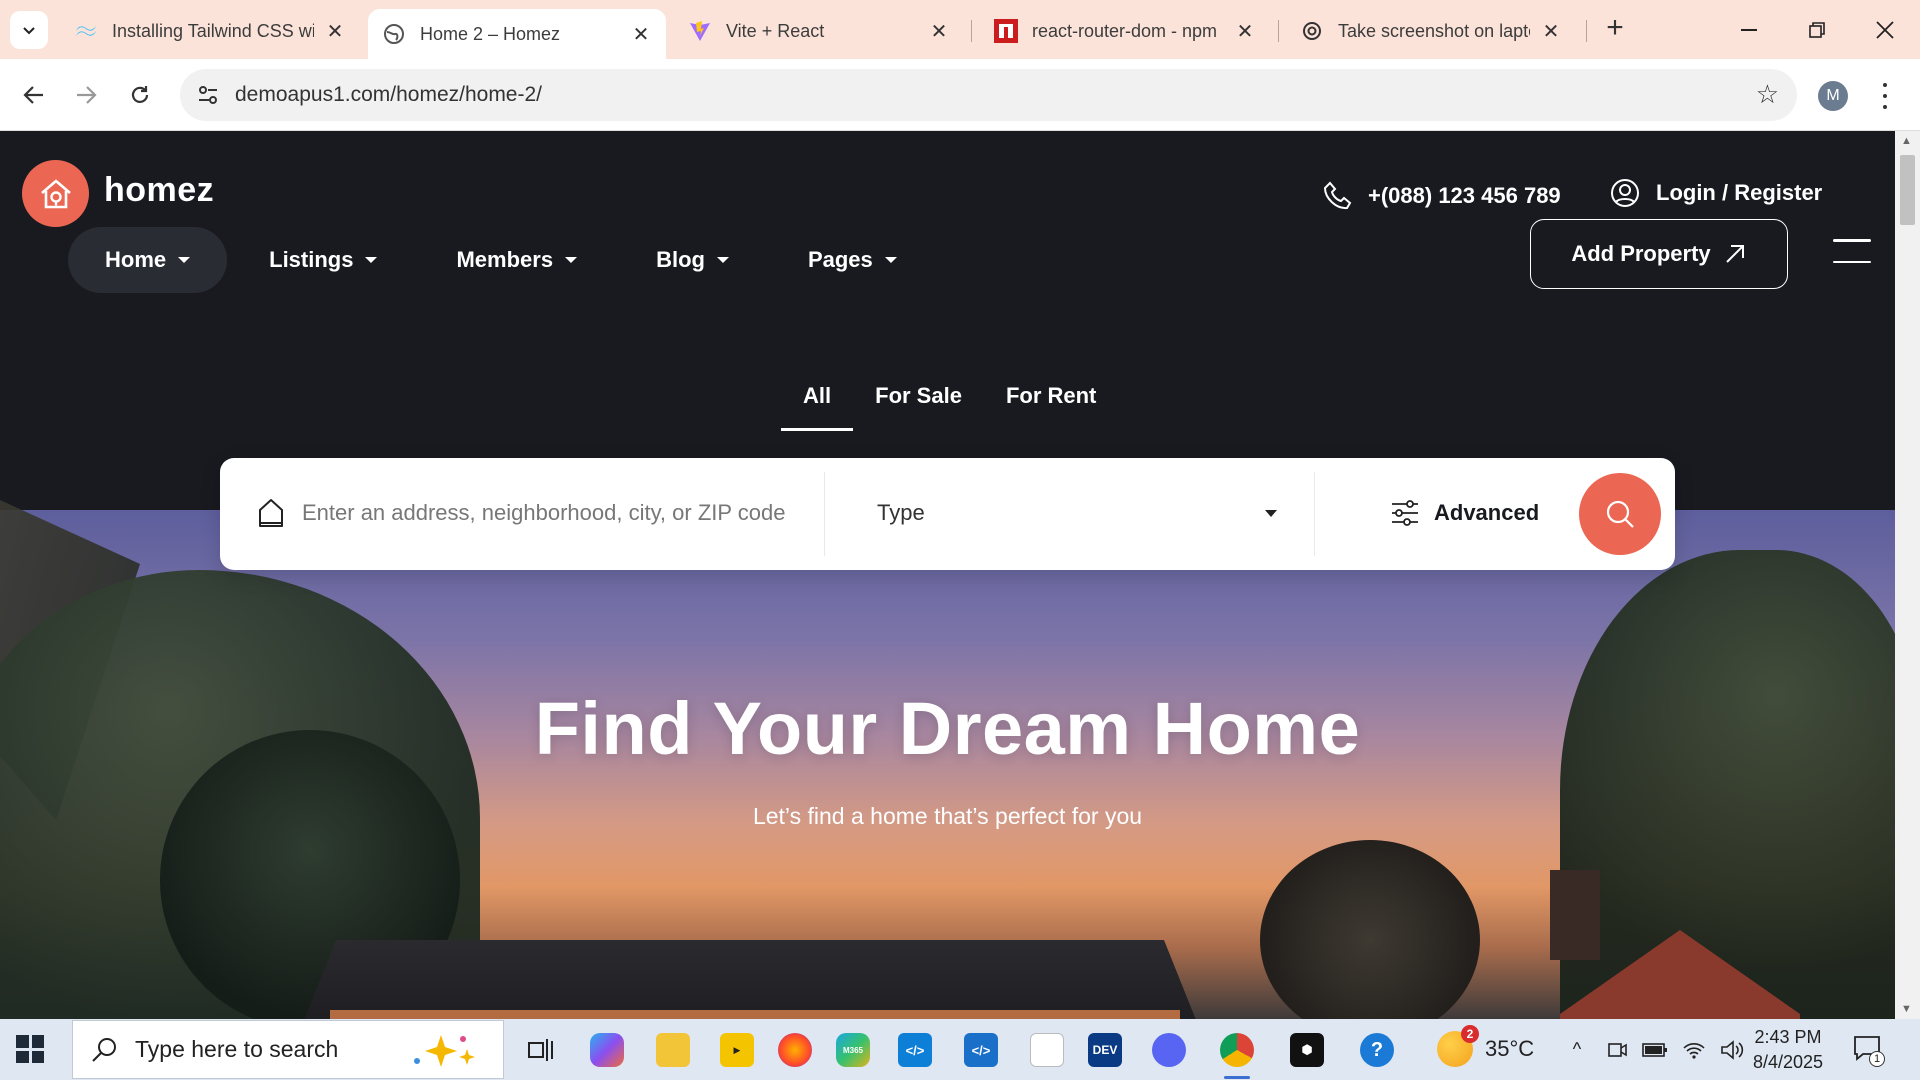  What do you see at coordinates (971, 31) in the screenshot?
I see `tab-divider` at bounding box center [971, 31].